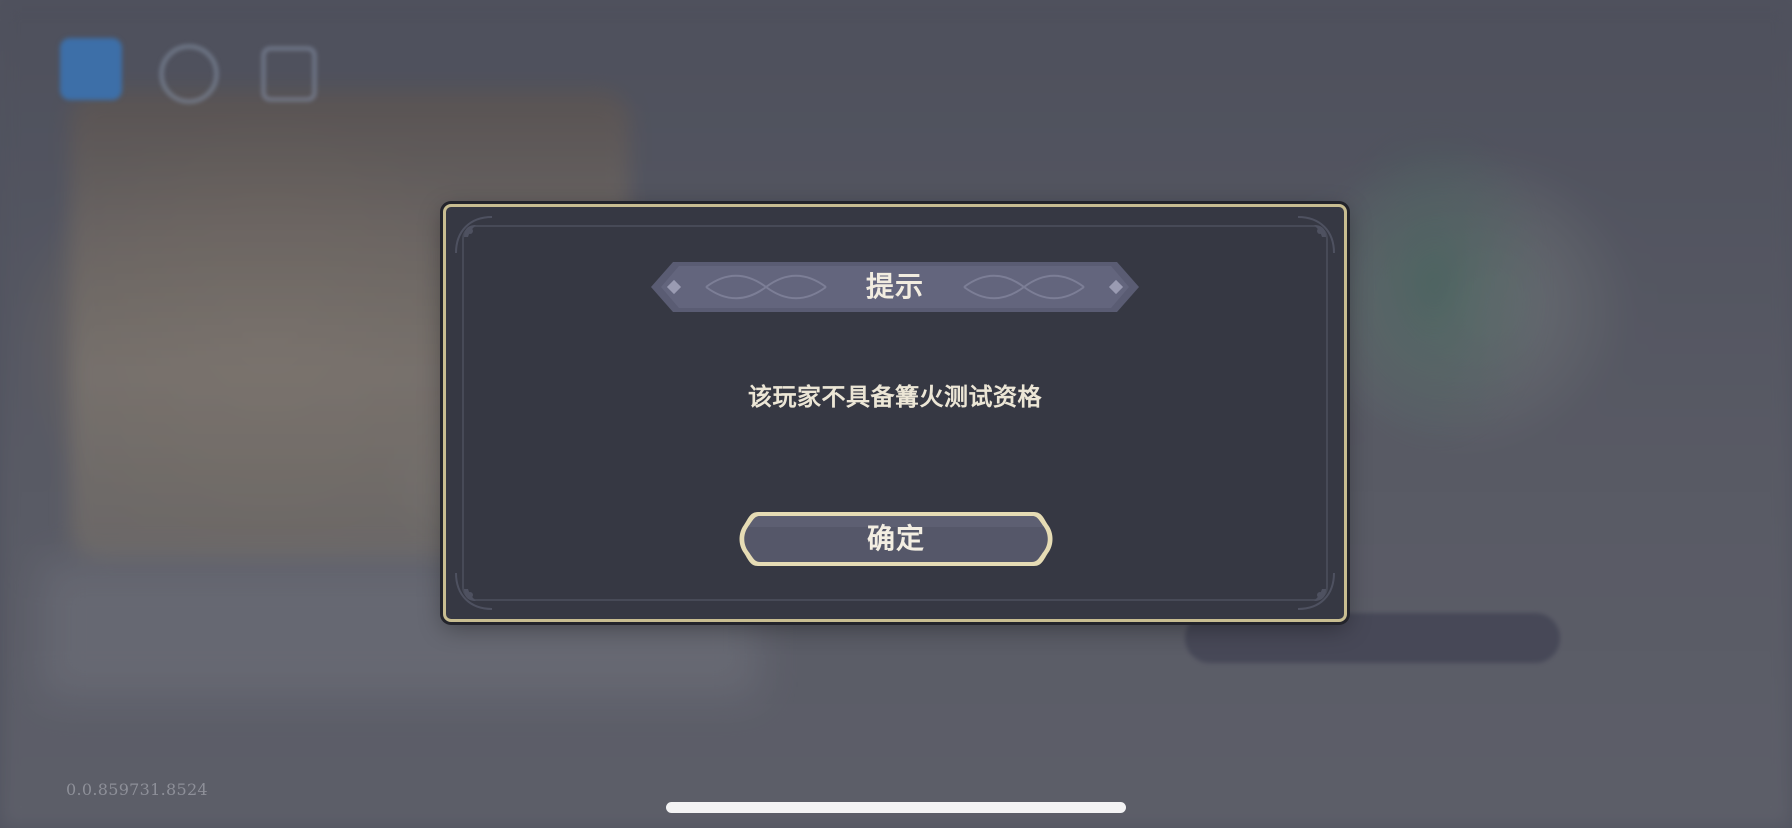  What do you see at coordinates (289, 74) in the screenshot?
I see `menu-icon` at bounding box center [289, 74].